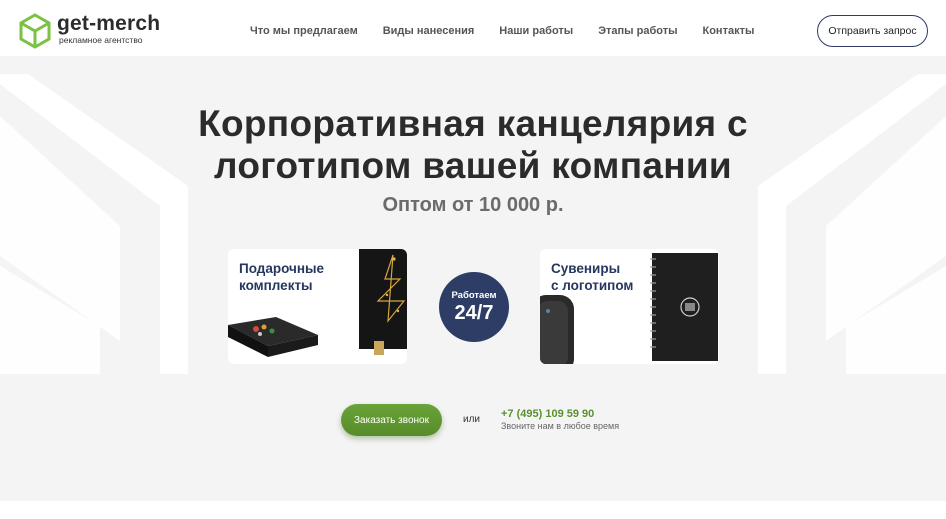 The image size is (946, 519). Describe the element at coordinates (872, 31) in the screenshot. I see `send-request-button: Отправить запрос` at that location.